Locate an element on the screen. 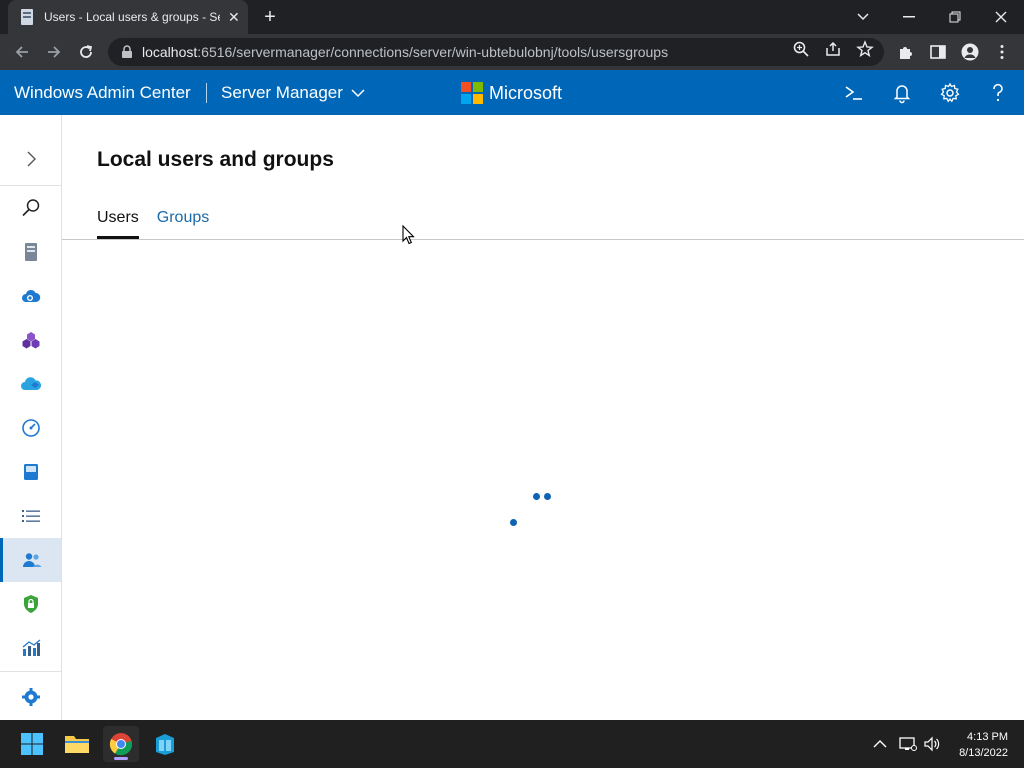 The width and height of the screenshot is (1024, 768). side-panel-icon is located at coordinates (938, 52).